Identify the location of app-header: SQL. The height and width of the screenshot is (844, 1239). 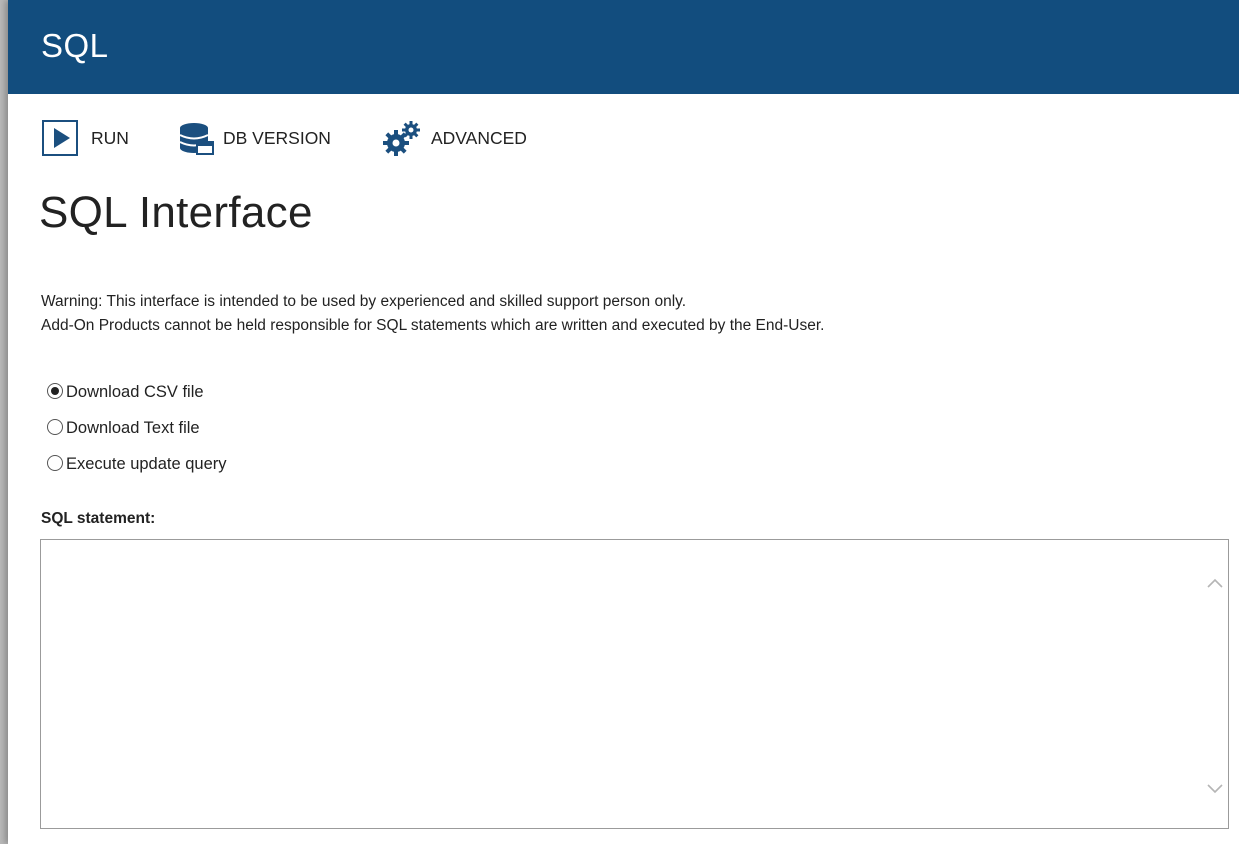
(623, 47).